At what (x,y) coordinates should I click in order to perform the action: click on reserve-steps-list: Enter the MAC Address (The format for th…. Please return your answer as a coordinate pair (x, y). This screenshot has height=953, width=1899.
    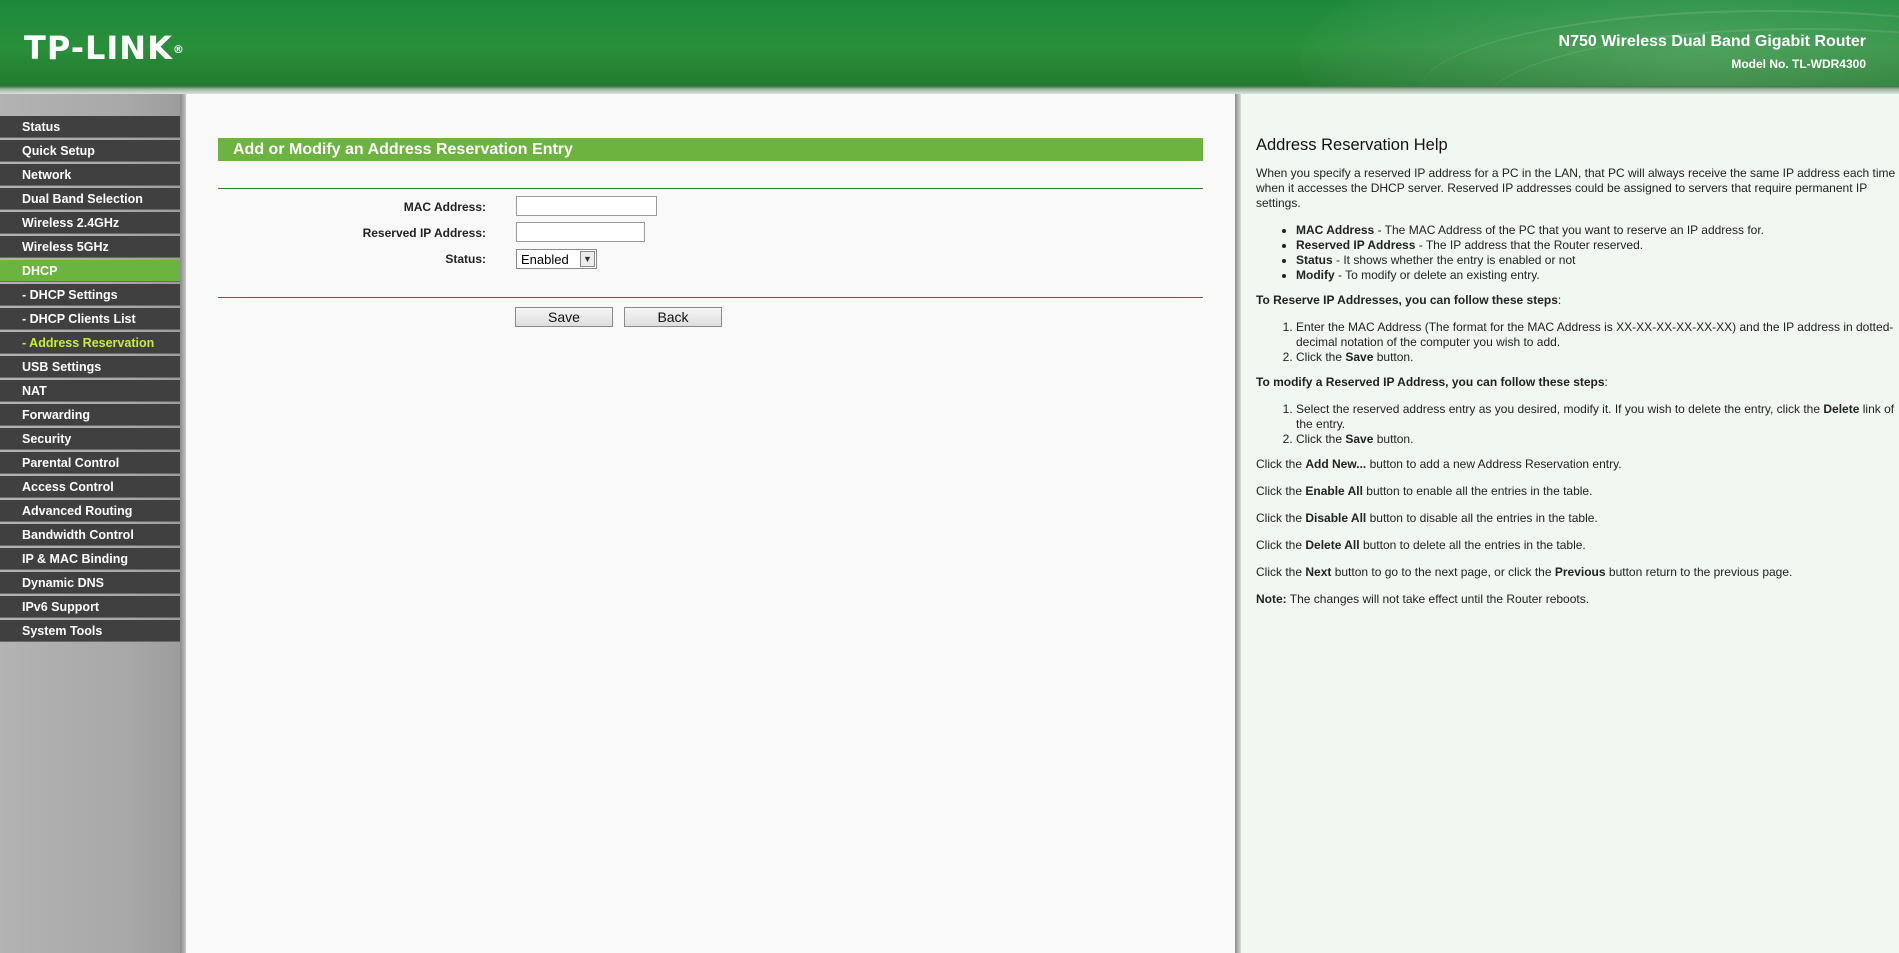
    Looking at the image, I should click on (1577, 342).